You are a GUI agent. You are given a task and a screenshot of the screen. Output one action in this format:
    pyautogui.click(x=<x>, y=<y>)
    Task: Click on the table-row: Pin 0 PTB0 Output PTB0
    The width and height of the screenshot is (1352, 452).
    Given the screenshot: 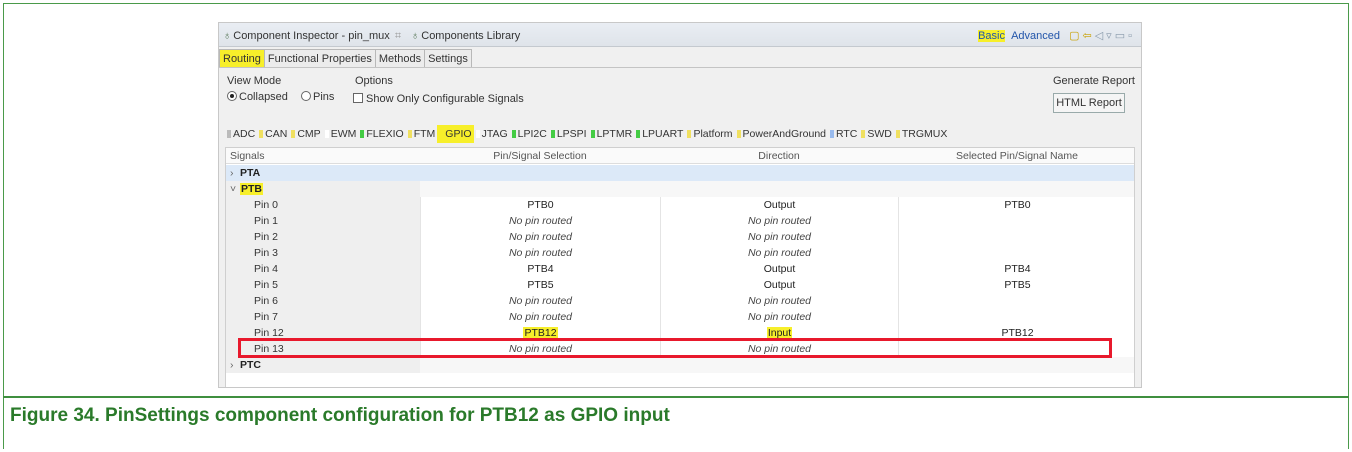 What is the action you would take?
    pyautogui.click(x=680, y=205)
    